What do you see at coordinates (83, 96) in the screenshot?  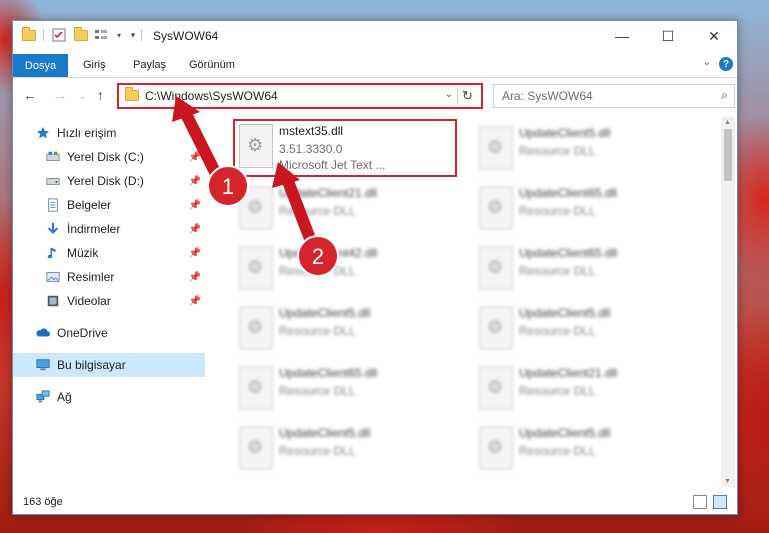 I see `recent-locations-icon: ⌄` at bounding box center [83, 96].